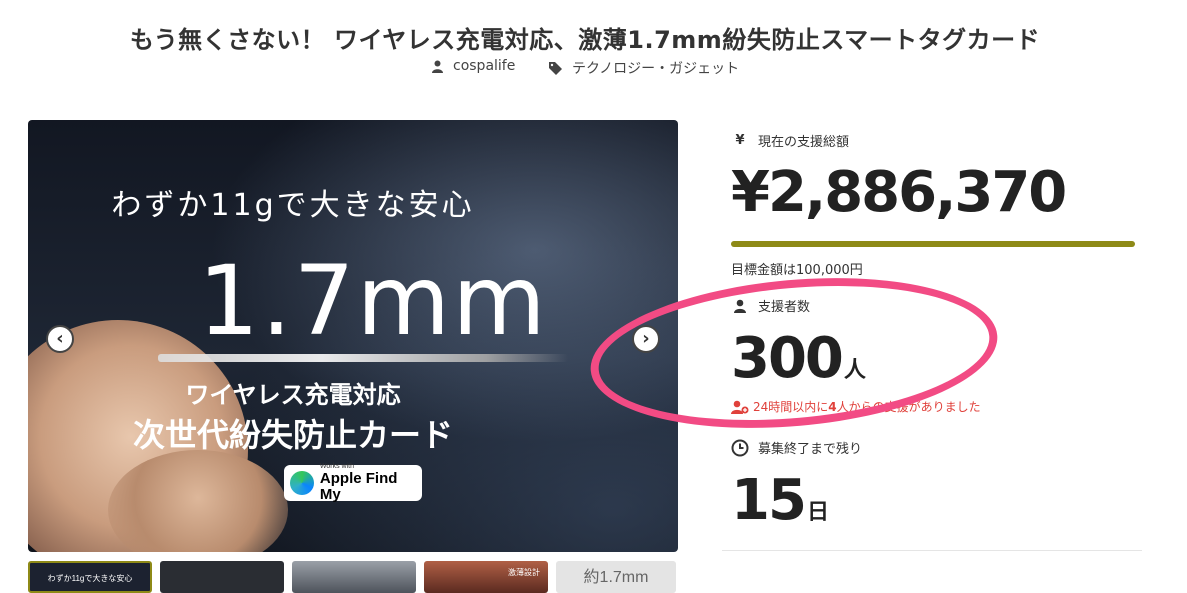 The width and height of the screenshot is (1187, 593). Describe the element at coordinates (646, 339) in the screenshot. I see `carousel-next-button: ›` at that location.